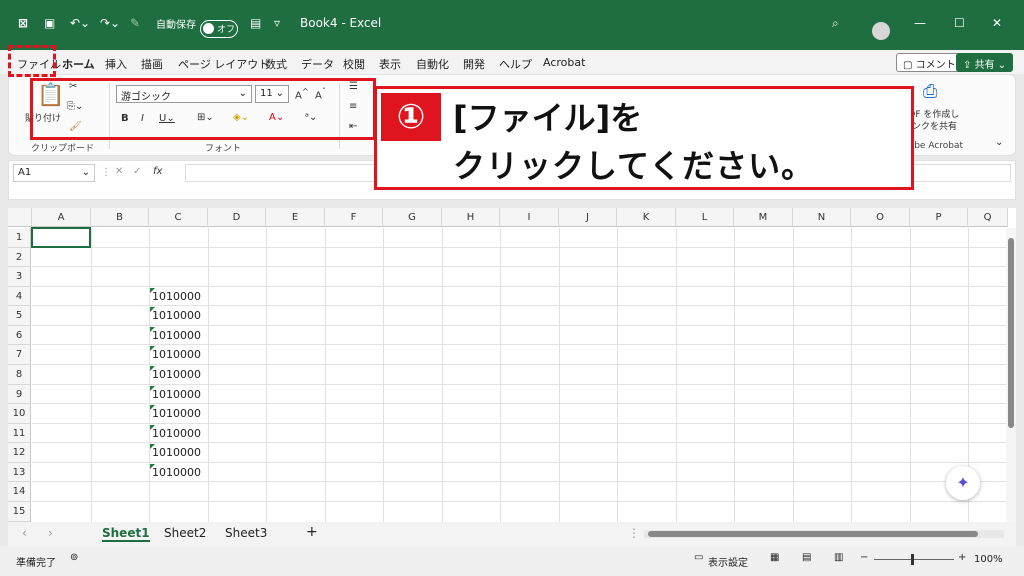 Image resolution: width=1024 pixels, height=576 pixels. What do you see at coordinates (119, 171) in the screenshot?
I see `cancel-icon: ✕` at bounding box center [119, 171].